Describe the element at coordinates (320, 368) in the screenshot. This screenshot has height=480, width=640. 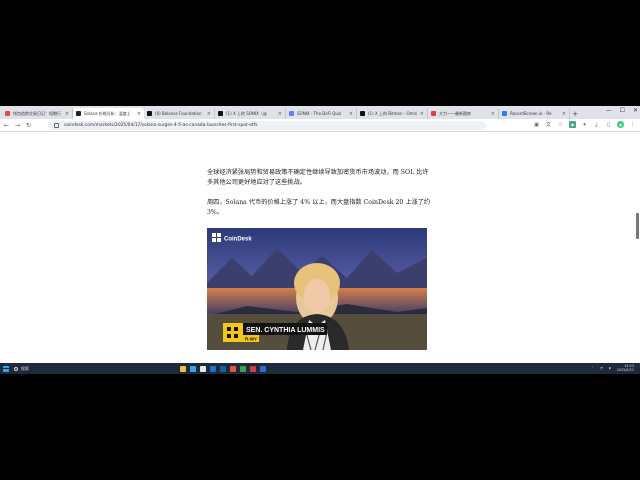
I see `taskbar: 搜索 ⌃ ◔ ◖ 14:23 2025/4/21` at that location.